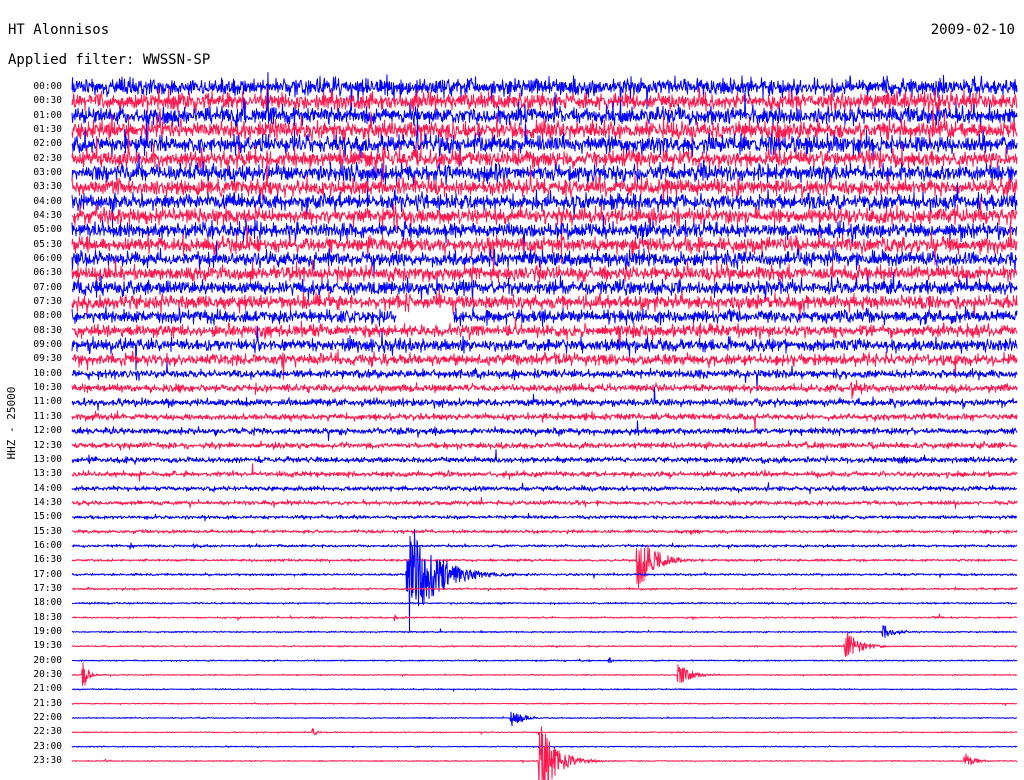 Image resolution: width=1024 pixels, height=780 pixels. I want to click on trace-2030, so click(545, 674).